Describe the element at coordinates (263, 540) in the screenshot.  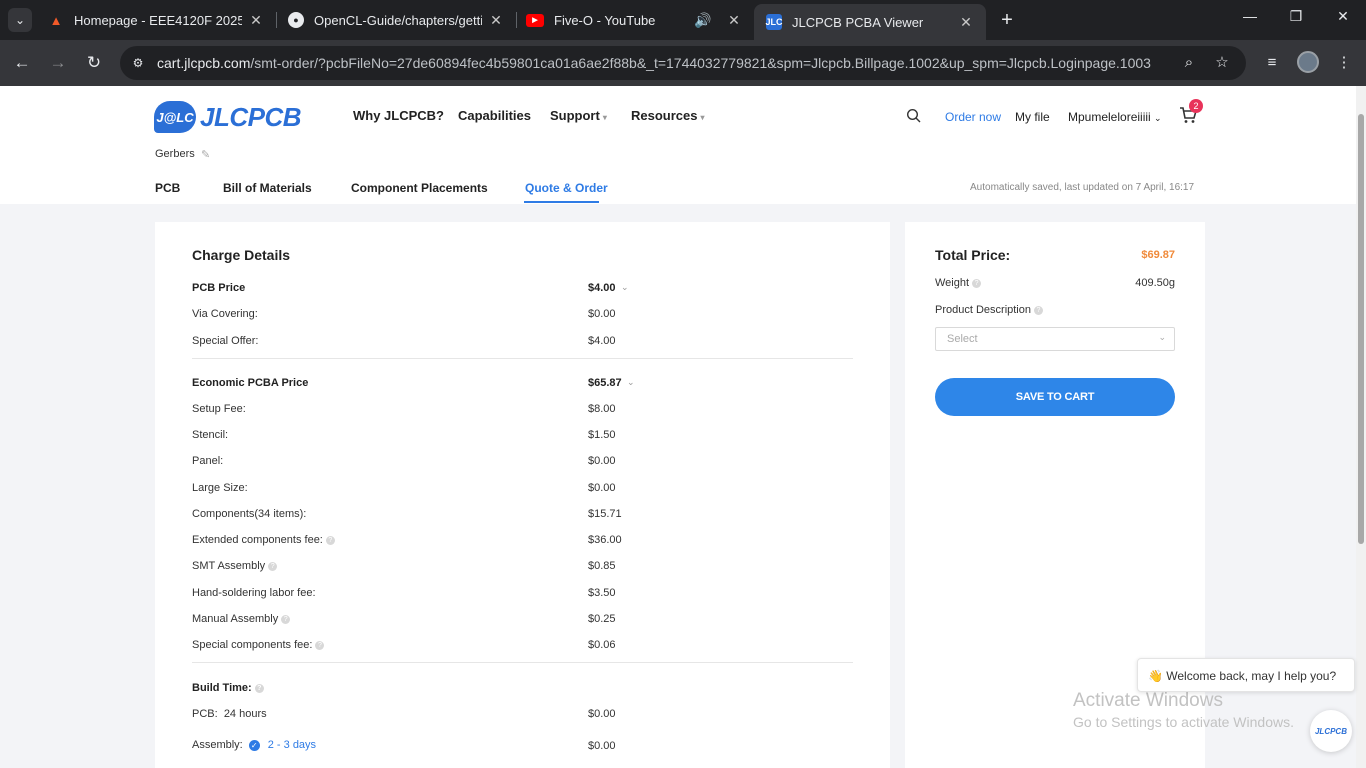
I see `extended-fee-row: Extended components fee:?` at that location.